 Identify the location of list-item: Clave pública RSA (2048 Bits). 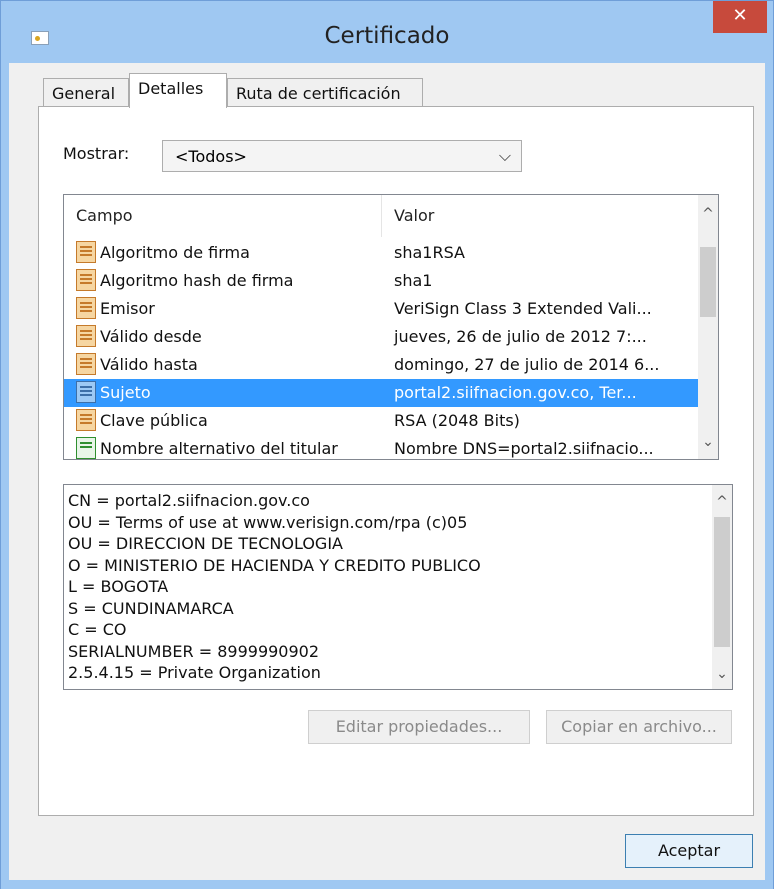
(382, 421).